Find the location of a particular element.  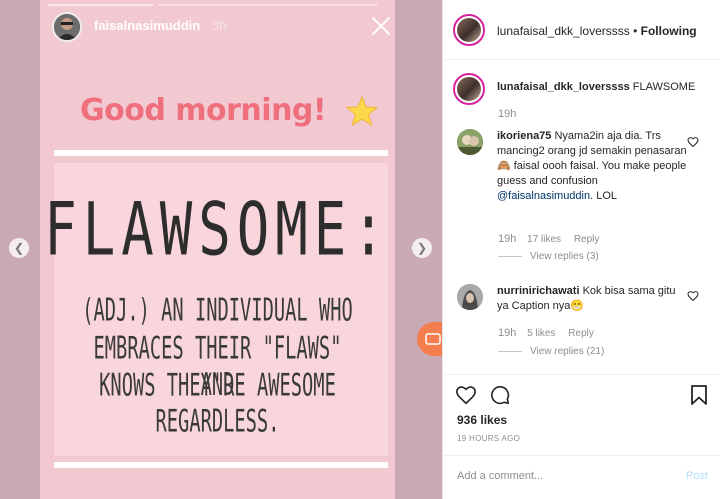

post-header: lunafaisal_dkk_loverssss • Following is located at coordinates (597, 31).